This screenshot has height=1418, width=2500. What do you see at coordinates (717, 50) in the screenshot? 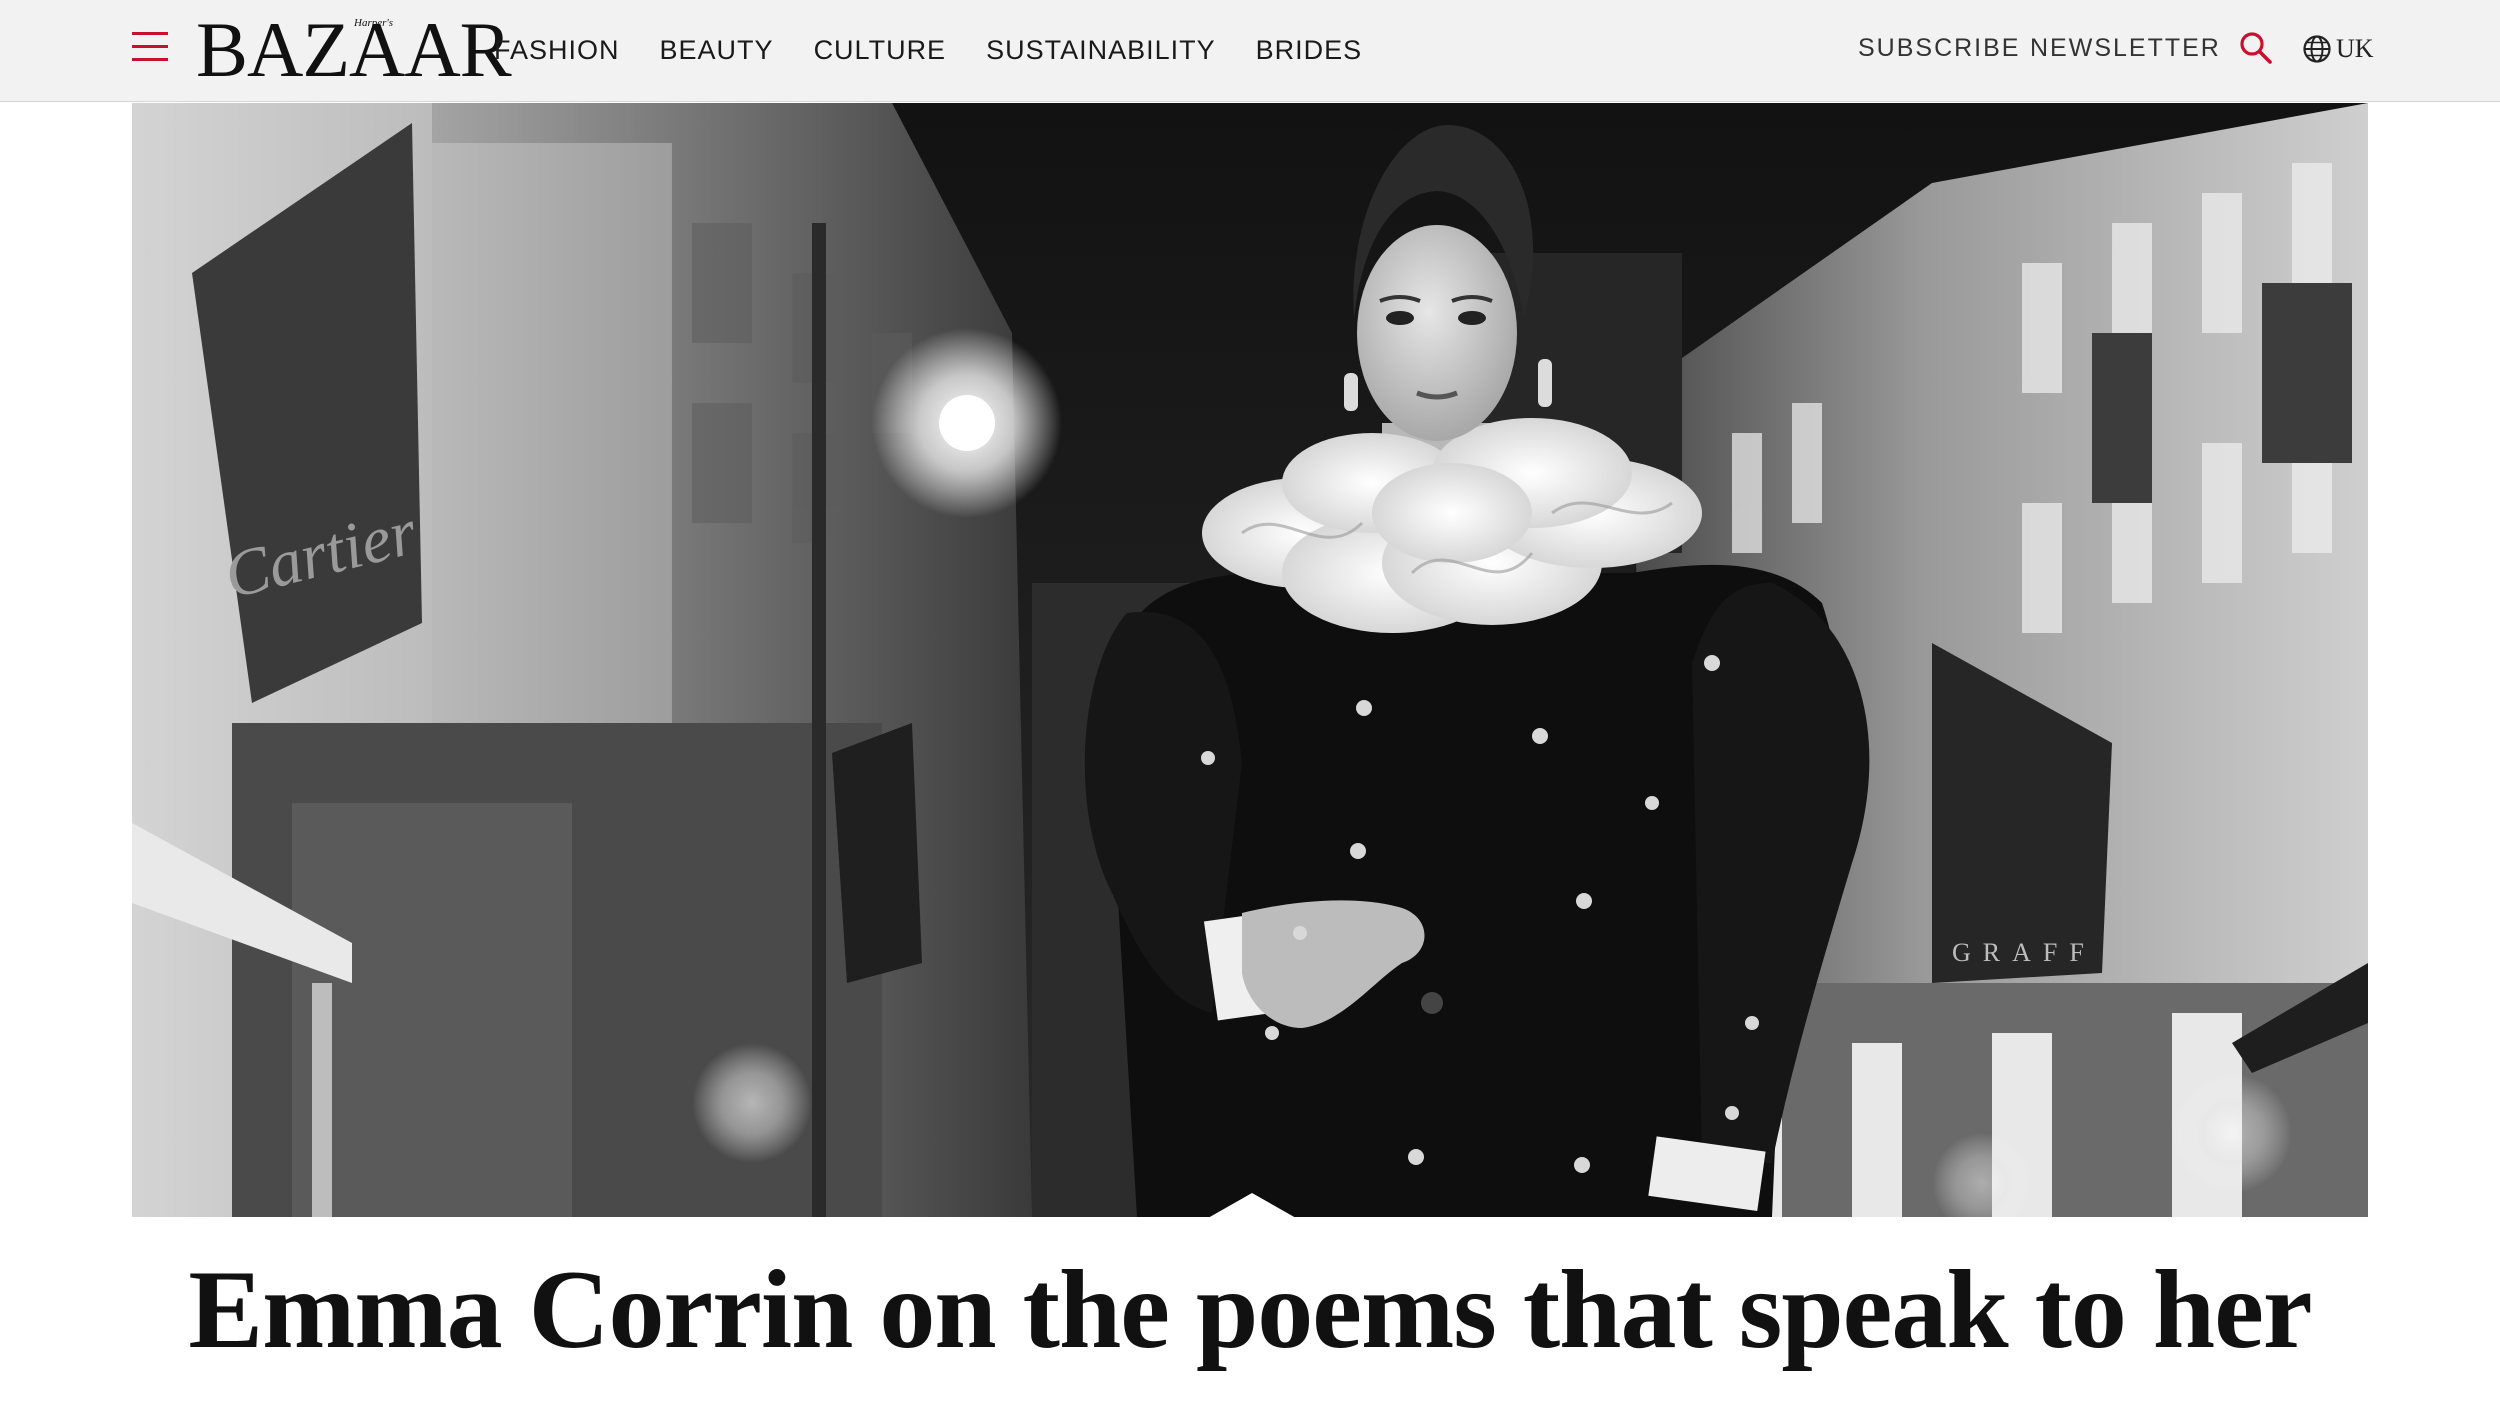
I see `nav-beauty: BEAUTY` at bounding box center [717, 50].